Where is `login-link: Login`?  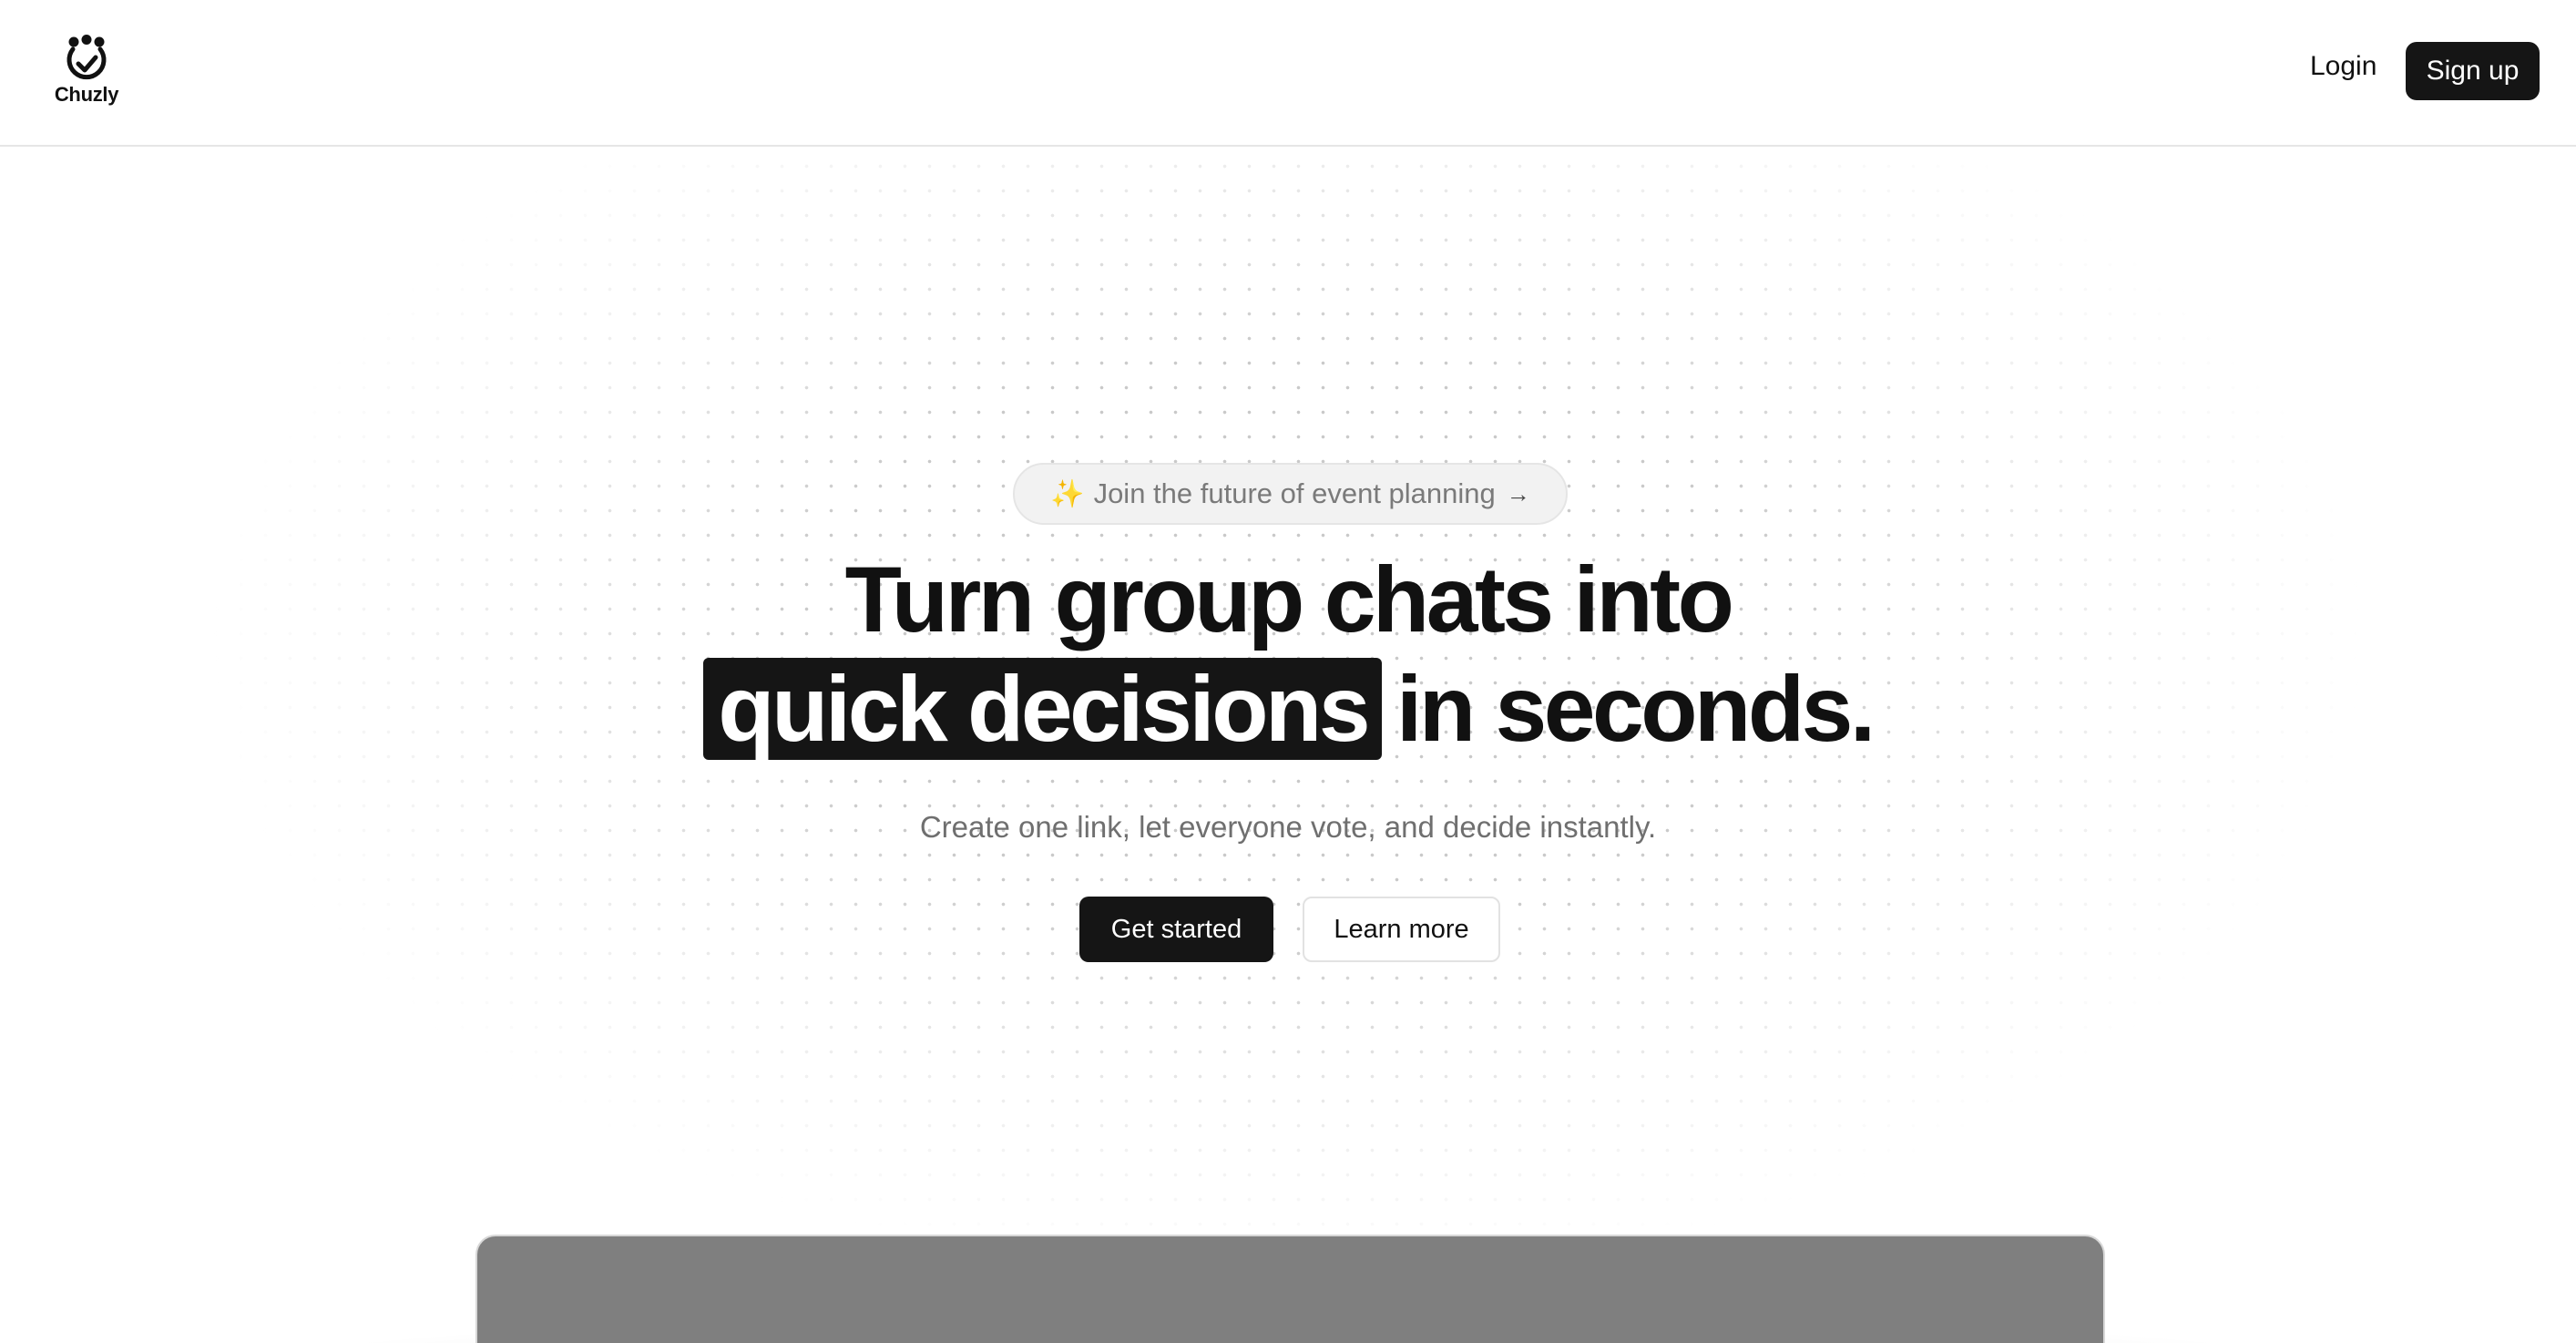
login-link: Login is located at coordinates (2343, 66).